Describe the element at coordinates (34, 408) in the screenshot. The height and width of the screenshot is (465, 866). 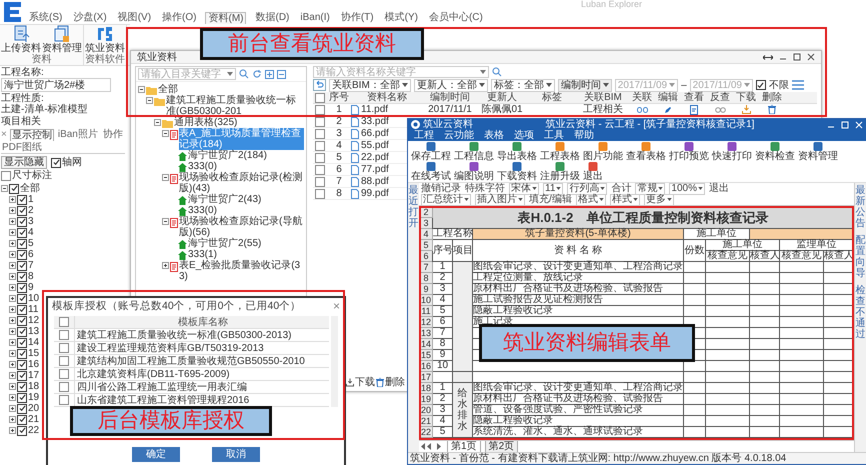
I see `tree-item: 20` at that location.